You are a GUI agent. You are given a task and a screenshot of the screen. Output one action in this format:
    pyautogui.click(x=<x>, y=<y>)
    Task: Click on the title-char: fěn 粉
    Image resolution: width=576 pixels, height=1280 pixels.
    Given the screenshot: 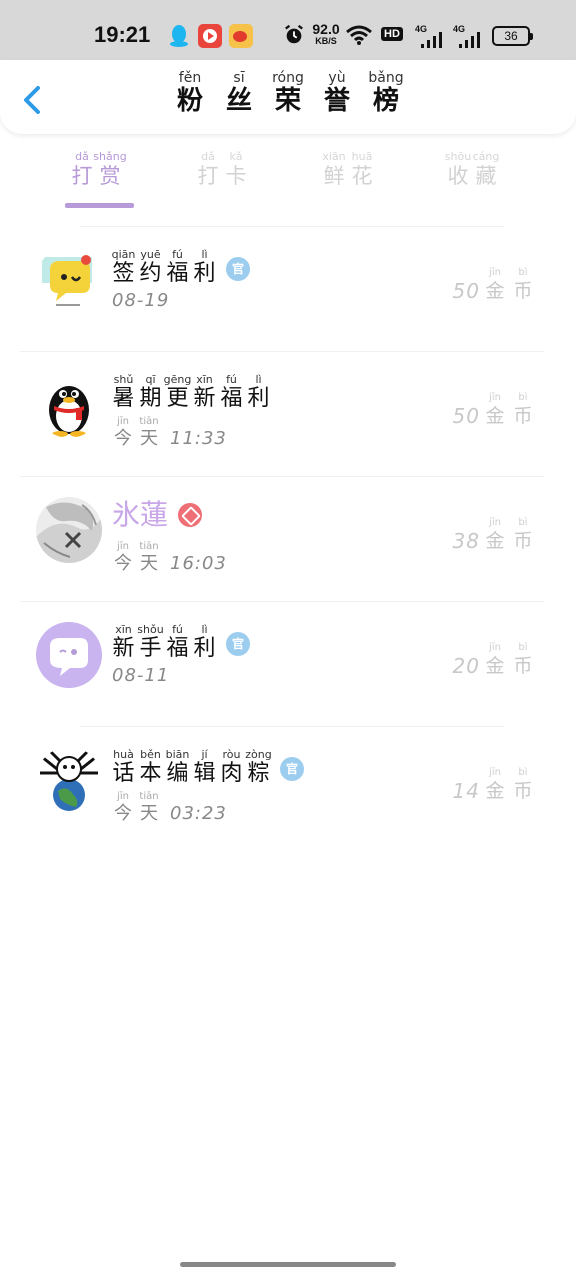 What is the action you would take?
    pyautogui.click(x=189, y=93)
    